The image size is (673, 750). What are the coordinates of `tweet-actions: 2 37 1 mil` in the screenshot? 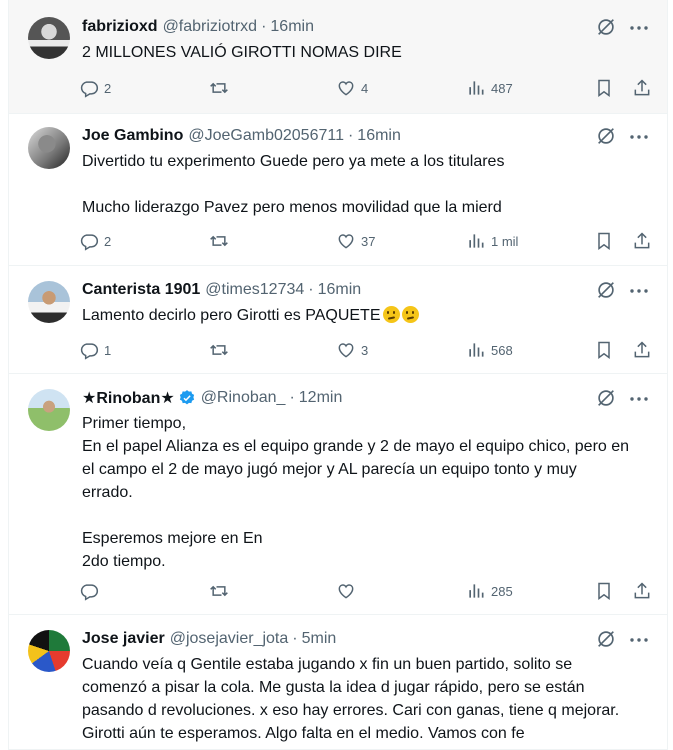 It's located at (365, 241).